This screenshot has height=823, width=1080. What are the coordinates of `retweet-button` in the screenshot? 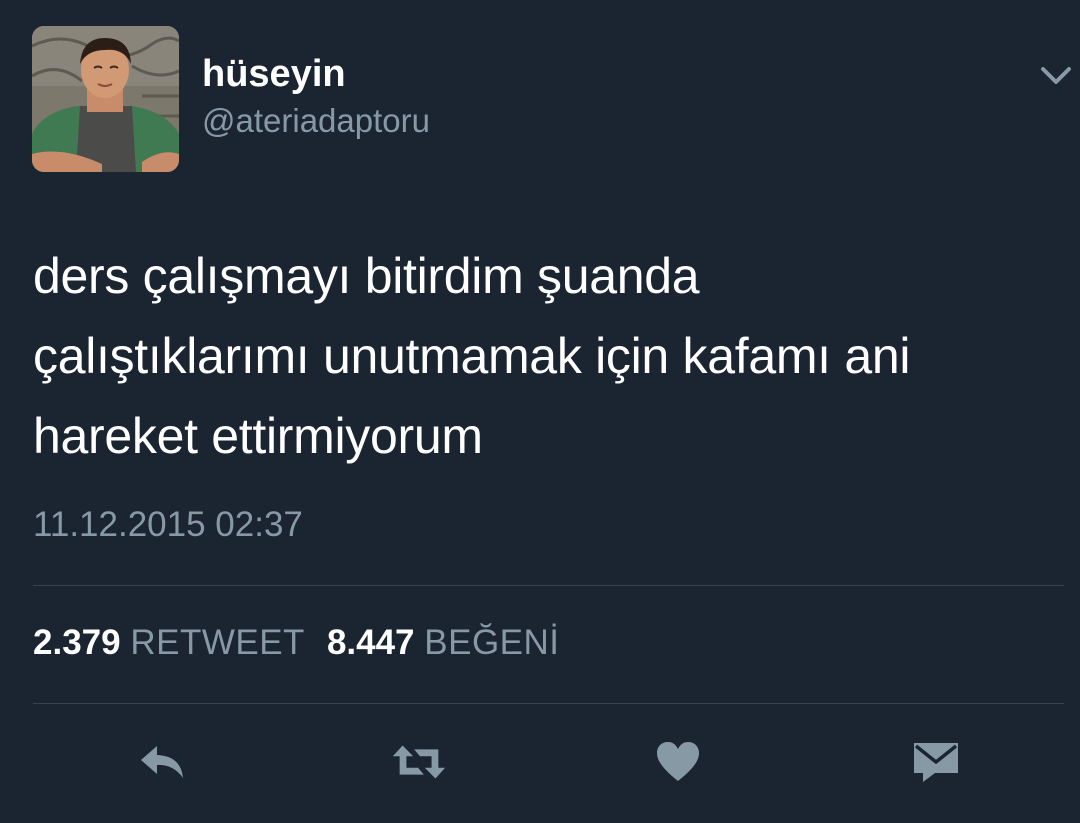 It's located at (419, 762).